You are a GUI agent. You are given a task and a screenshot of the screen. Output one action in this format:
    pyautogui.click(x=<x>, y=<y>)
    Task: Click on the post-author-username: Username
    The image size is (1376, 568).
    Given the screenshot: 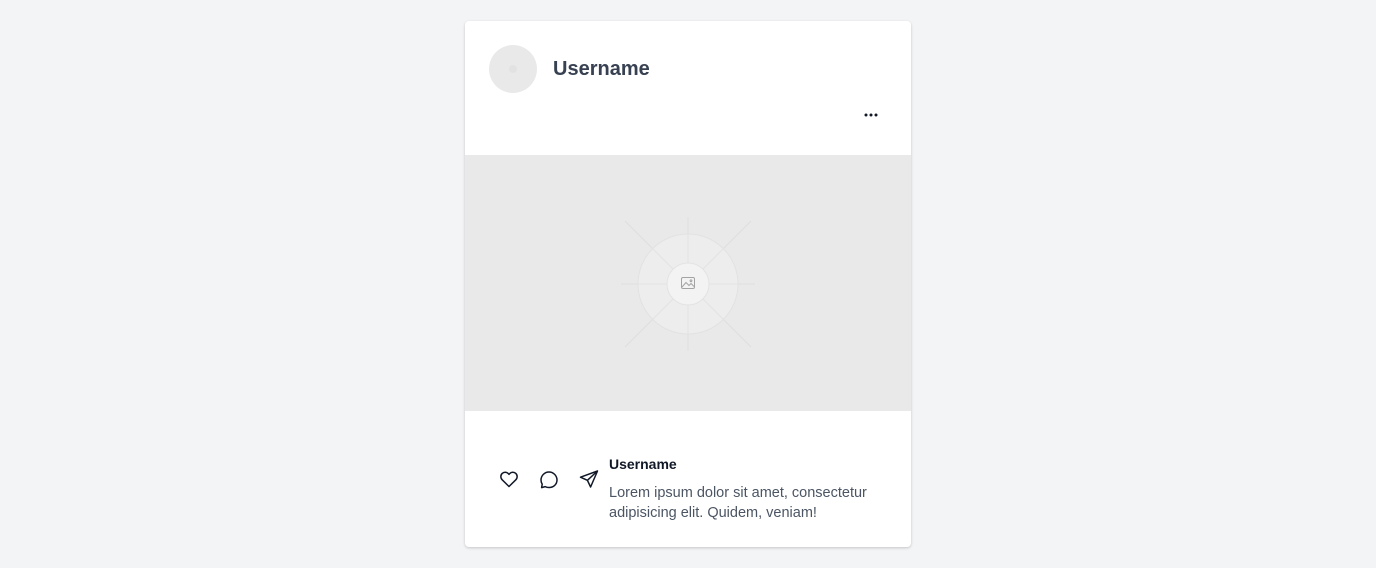 What is the action you would take?
    pyautogui.click(x=601, y=69)
    